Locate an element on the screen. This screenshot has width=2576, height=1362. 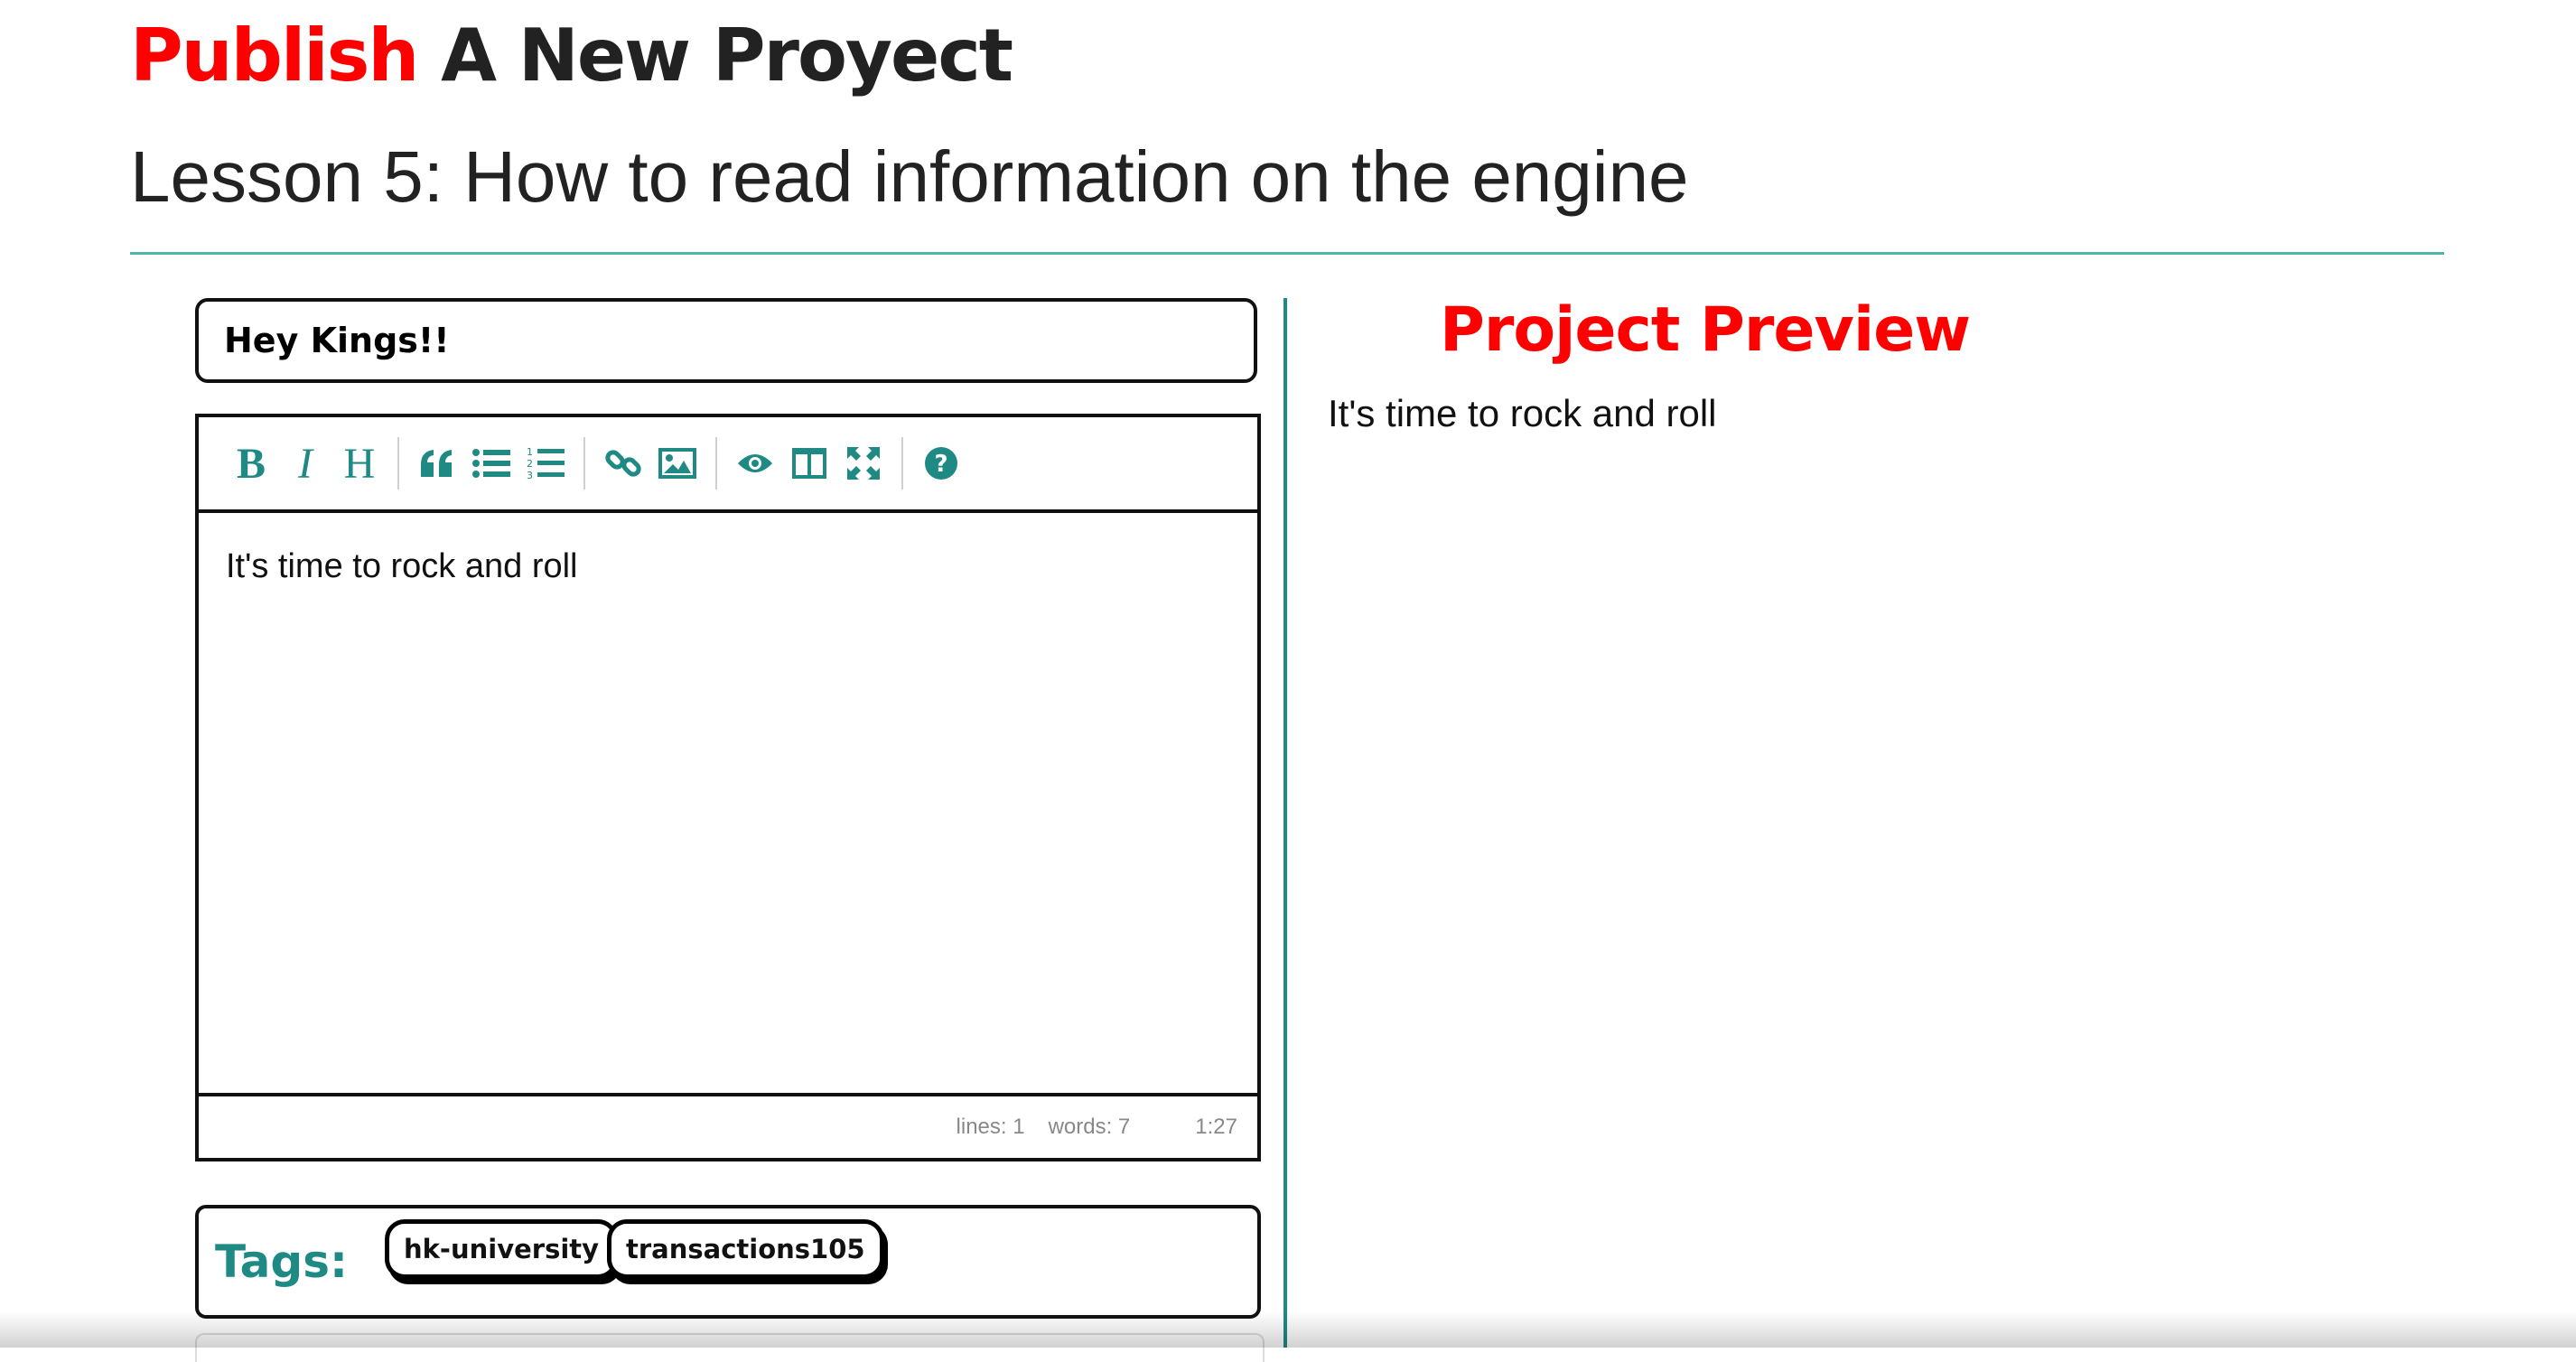
page-title: Publish A New Proyect is located at coordinates (571, 56).